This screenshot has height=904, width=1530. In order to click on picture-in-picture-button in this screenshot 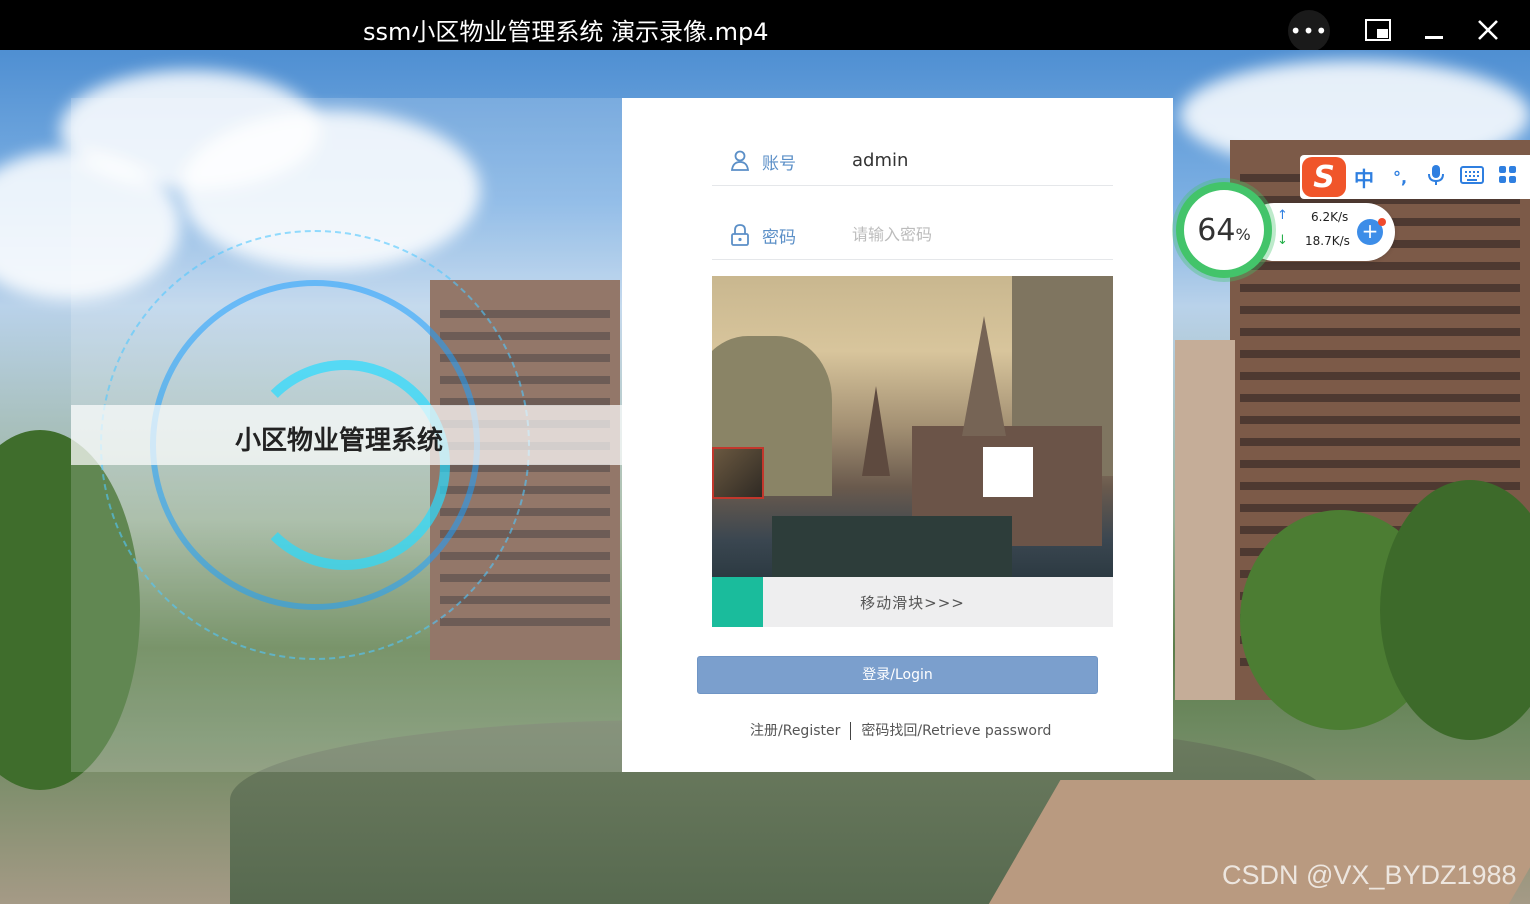, I will do `click(1378, 30)`.